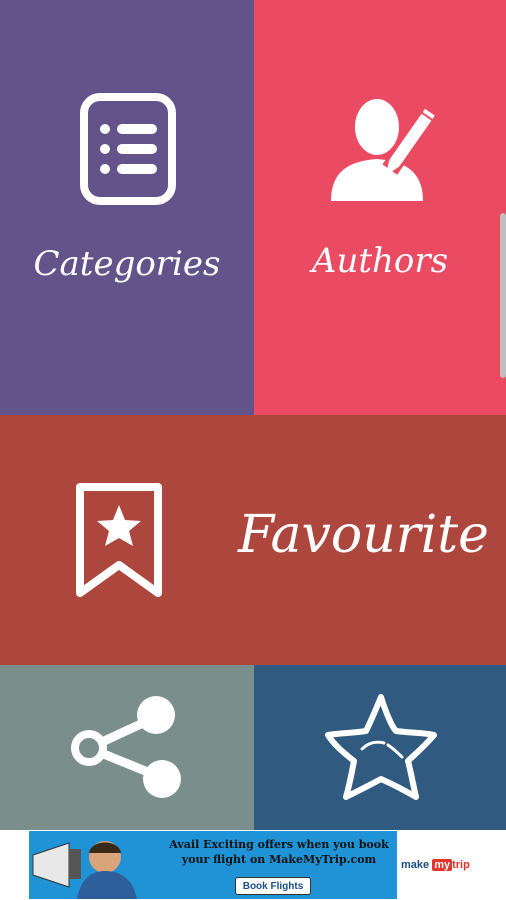  What do you see at coordinates (127, 264) in the screenshot?
I see `categories-label: Categories` at bounding box center [127, 264].